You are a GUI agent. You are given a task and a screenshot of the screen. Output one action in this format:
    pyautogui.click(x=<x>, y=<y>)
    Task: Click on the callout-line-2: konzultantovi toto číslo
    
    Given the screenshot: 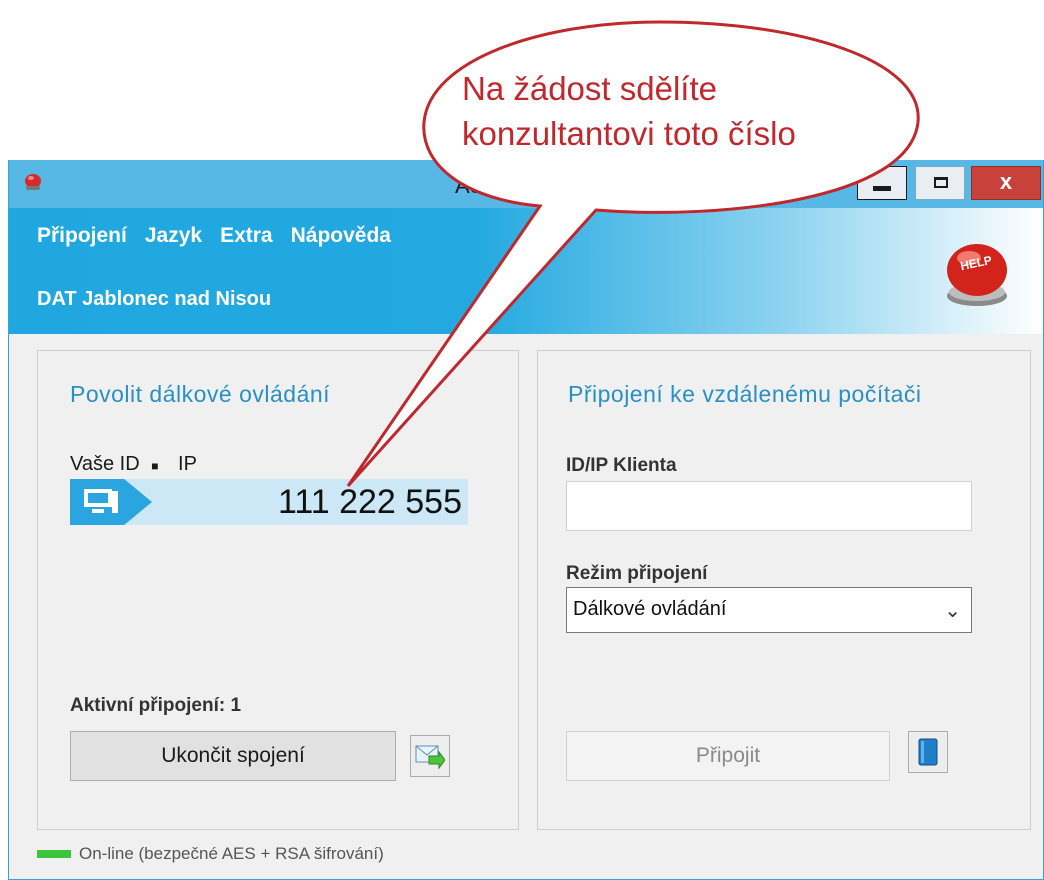 What is the action you would take?
    pyautogui.click(x=629, y=133)
    